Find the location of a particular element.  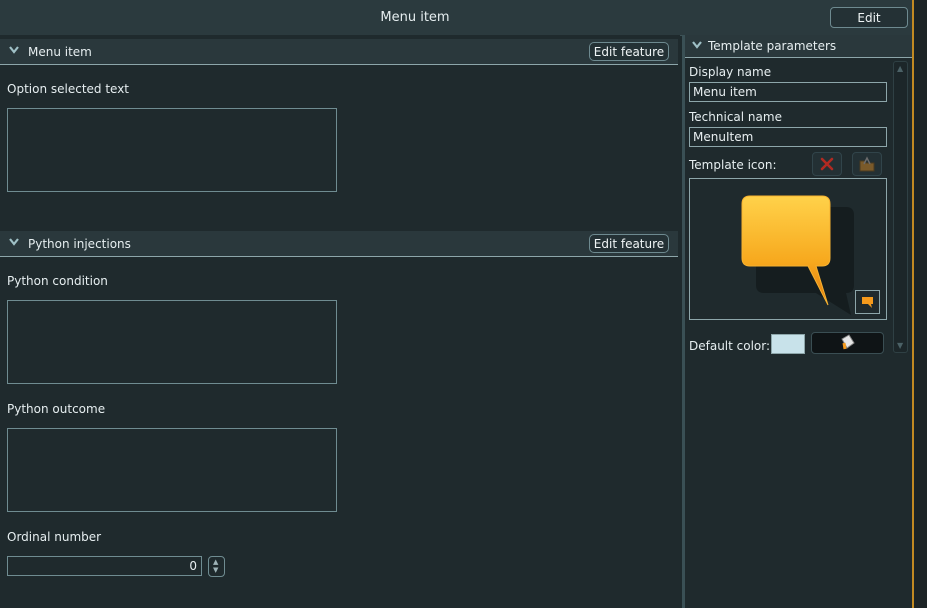

folder-open-icon is located at coordinates (867, 164).